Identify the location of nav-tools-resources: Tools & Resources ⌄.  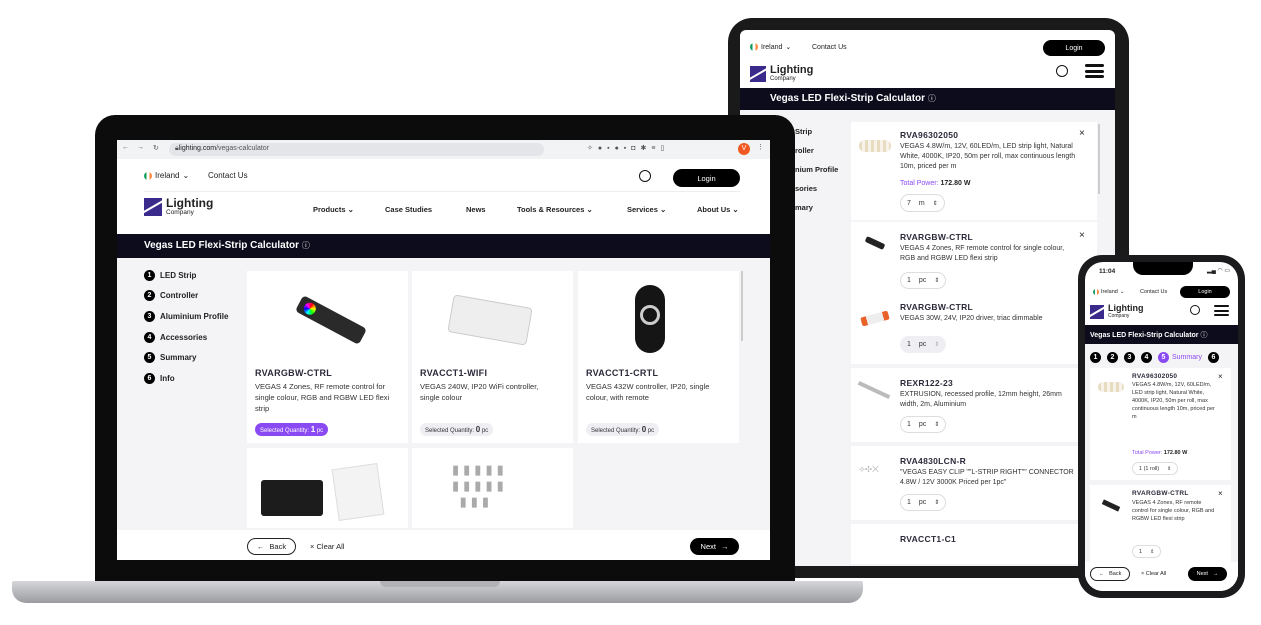
(572, 209).